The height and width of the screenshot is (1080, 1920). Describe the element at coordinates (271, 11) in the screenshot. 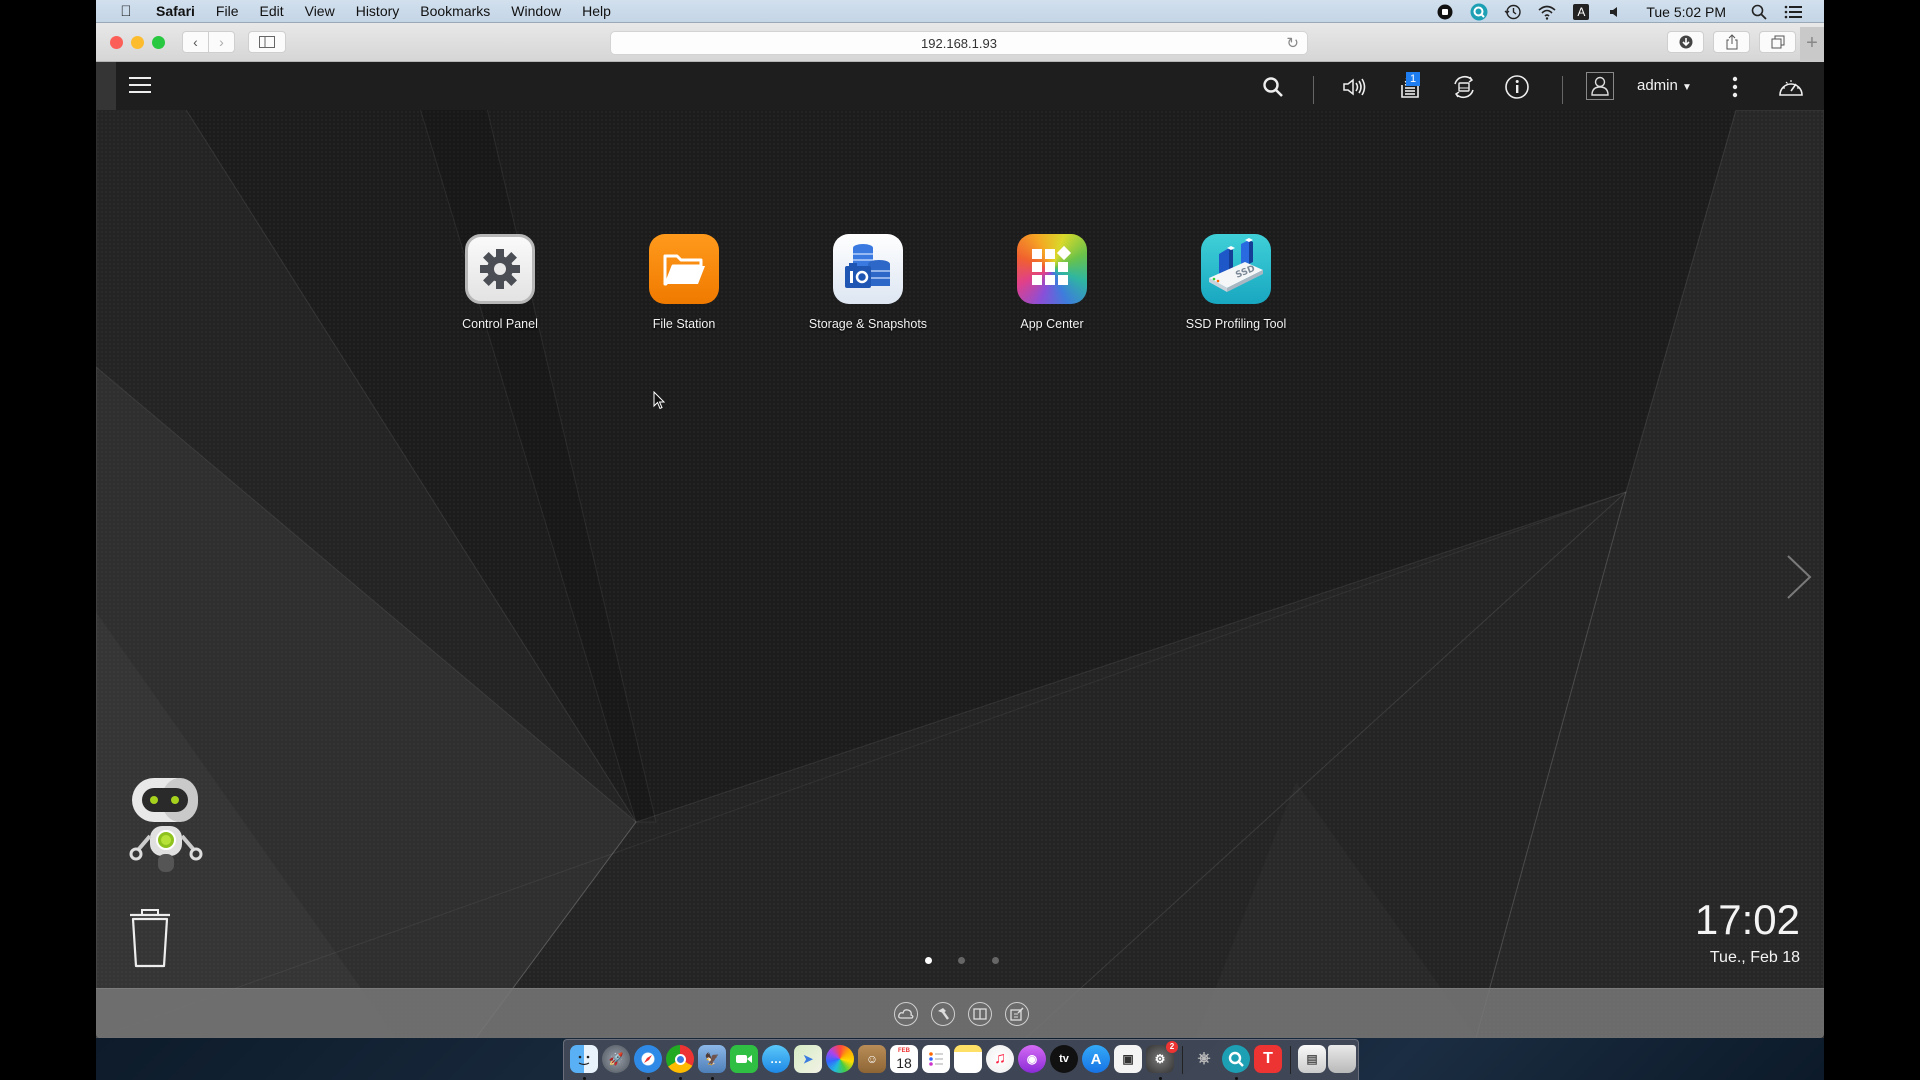

I see `menu-edit: Edit` at that location.